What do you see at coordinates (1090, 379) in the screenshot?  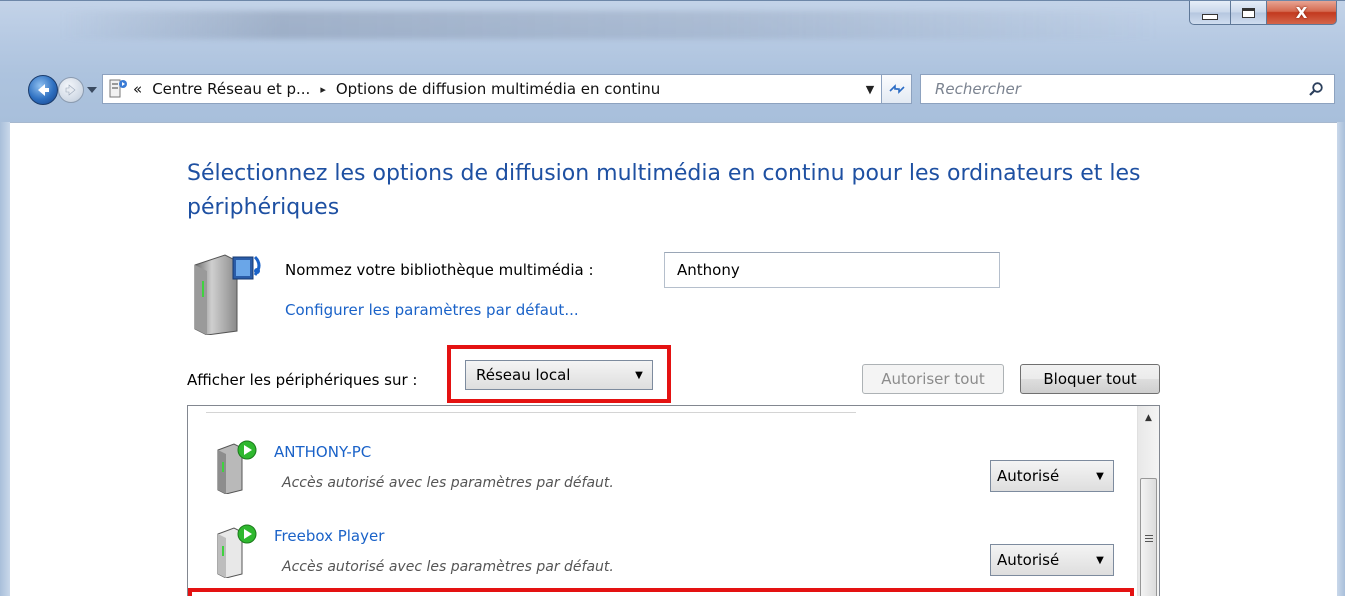 I see `block-all-button: Bloquer tout` at bounding box center [1090, 379].